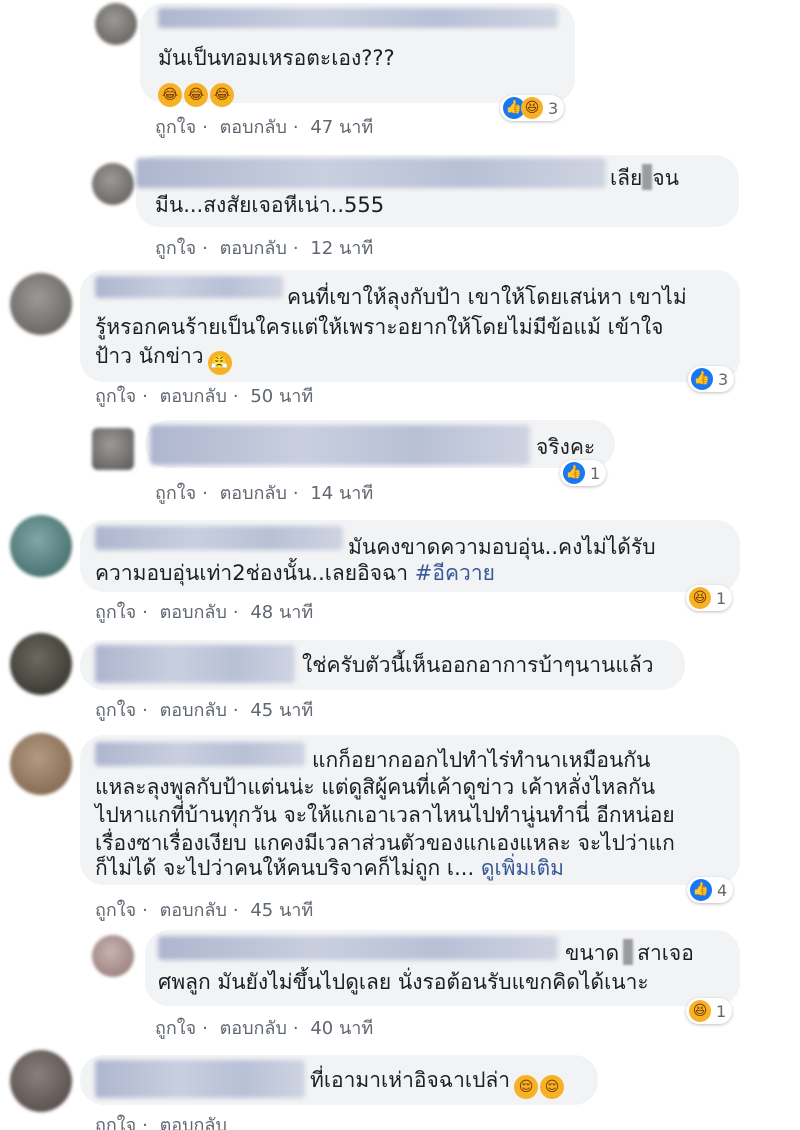  I want to click on comment-text: มันเป็นทอมเหรอตะเอง???, so click(276, 58).